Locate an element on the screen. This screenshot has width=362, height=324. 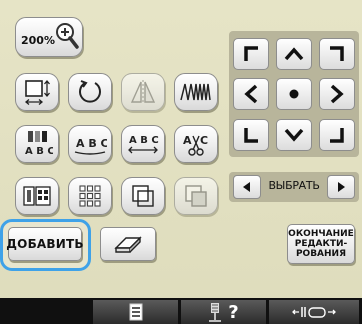
move-center-button is located at coordinates (294, 94).